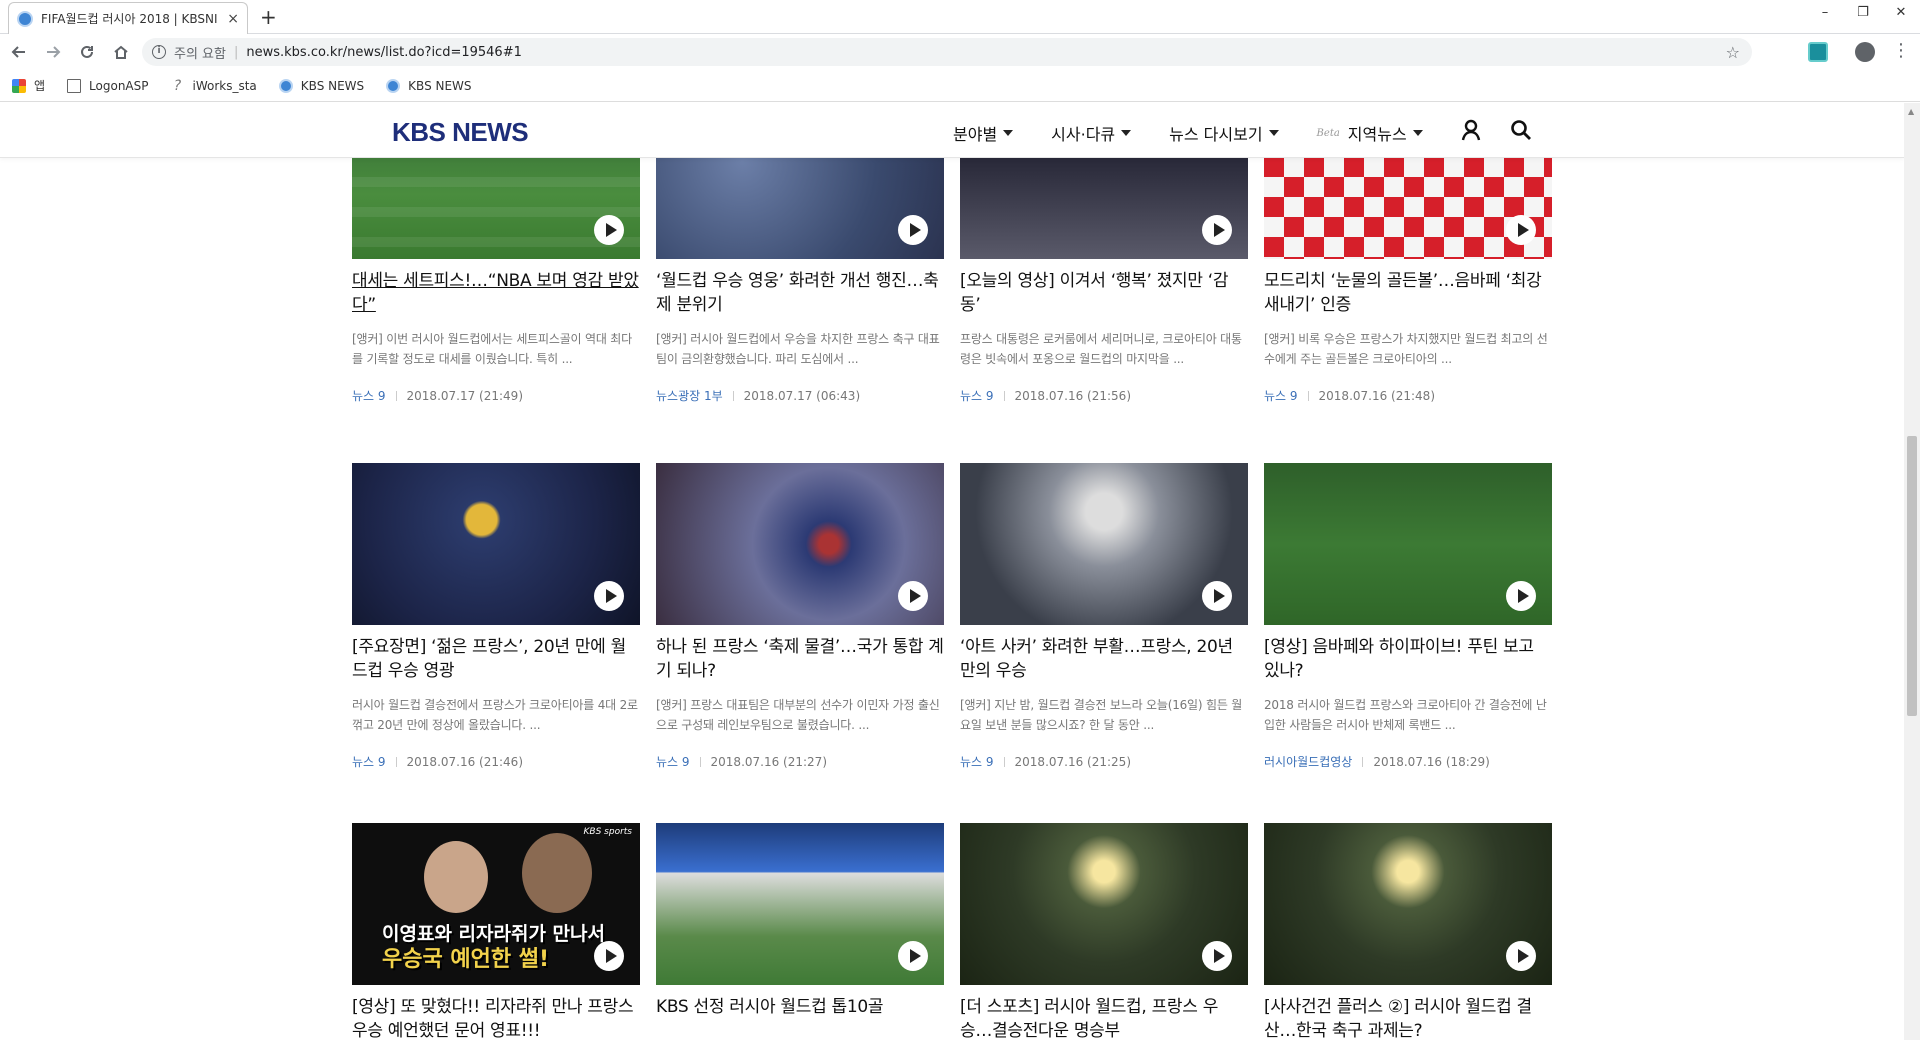 This screenshot has height=1040, width=1920. What do you see at coordinates (496, 293) in the screenshot?
I see `article-title: 대세는 세트피스!…“NBA 보며 영감 받았다”` at bounding box center [496, 293].